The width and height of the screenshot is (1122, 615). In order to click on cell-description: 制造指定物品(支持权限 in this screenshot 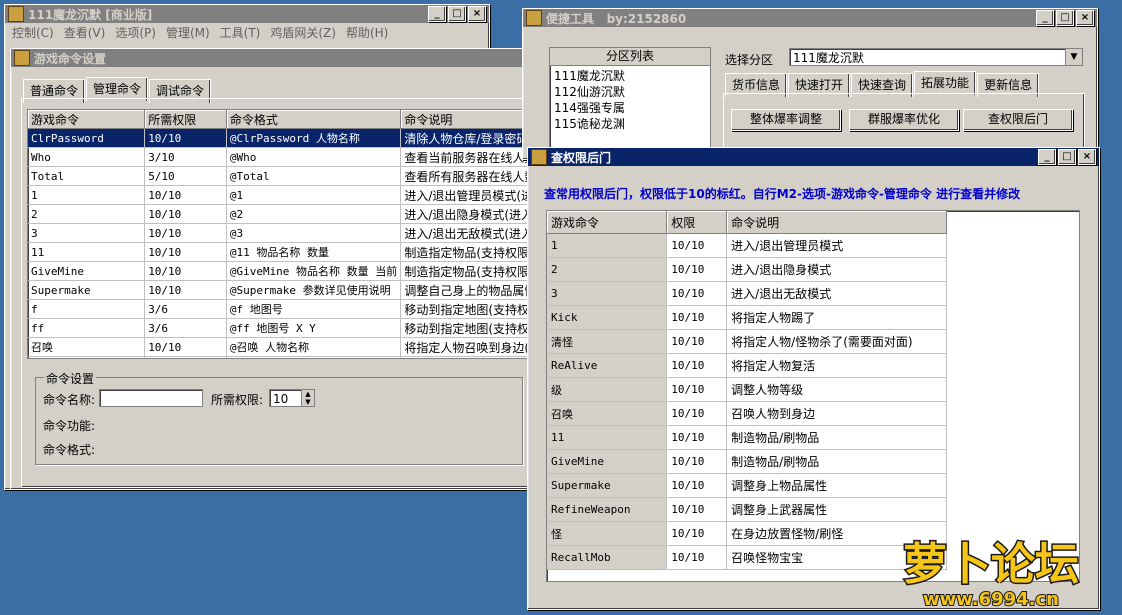, I will do `click(465, 252)`.